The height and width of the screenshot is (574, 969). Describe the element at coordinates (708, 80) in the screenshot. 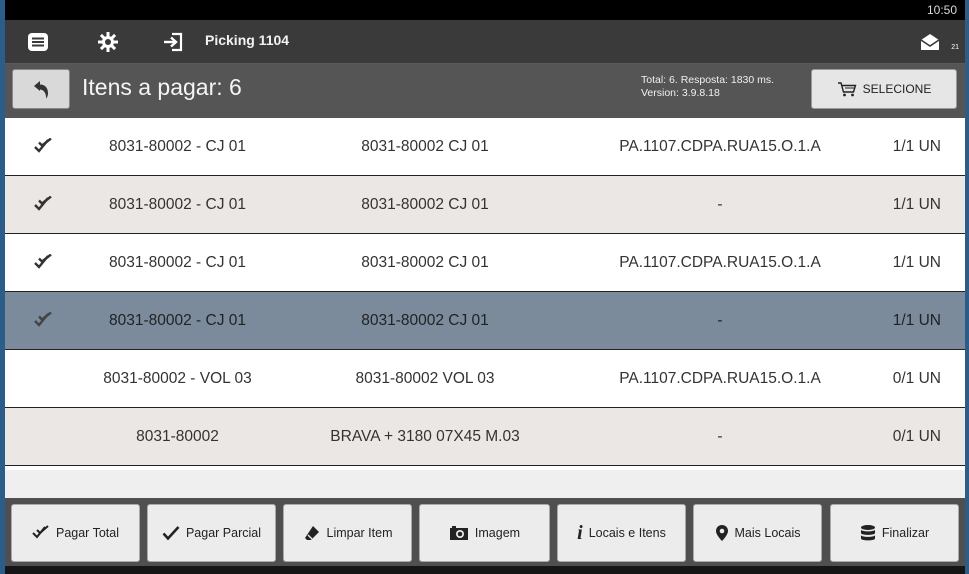

I see `info-total: Total: 6. Resposta: 1830 ms.` at that location.